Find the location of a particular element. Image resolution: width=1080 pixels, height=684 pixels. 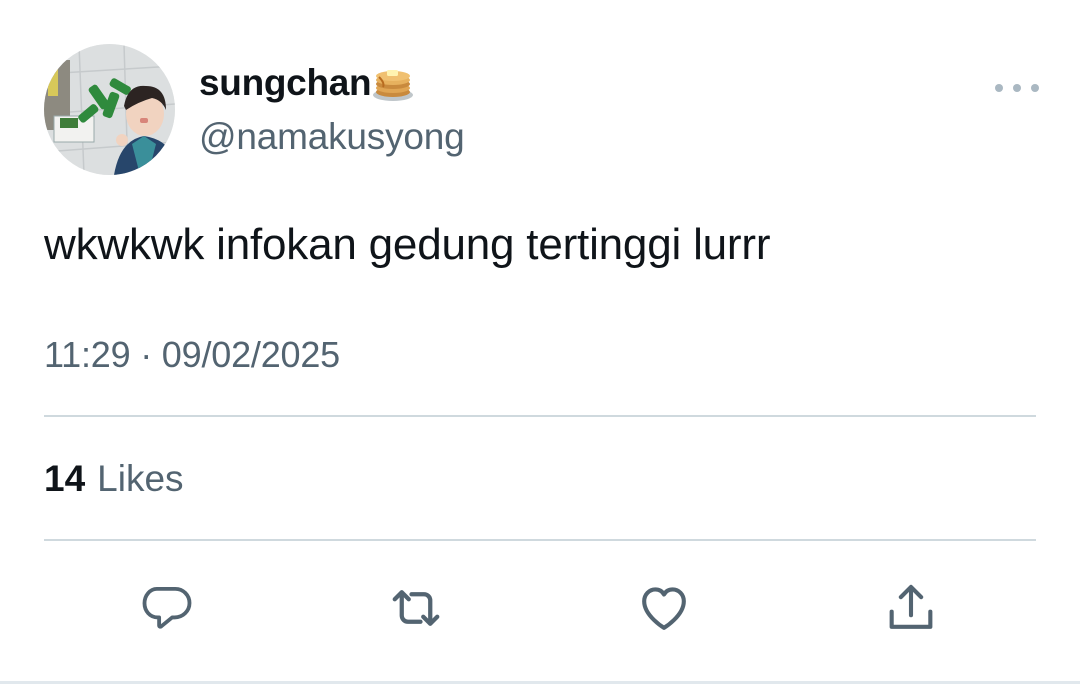

pancakes-emoji-icon is located at coordinates (393, 83).